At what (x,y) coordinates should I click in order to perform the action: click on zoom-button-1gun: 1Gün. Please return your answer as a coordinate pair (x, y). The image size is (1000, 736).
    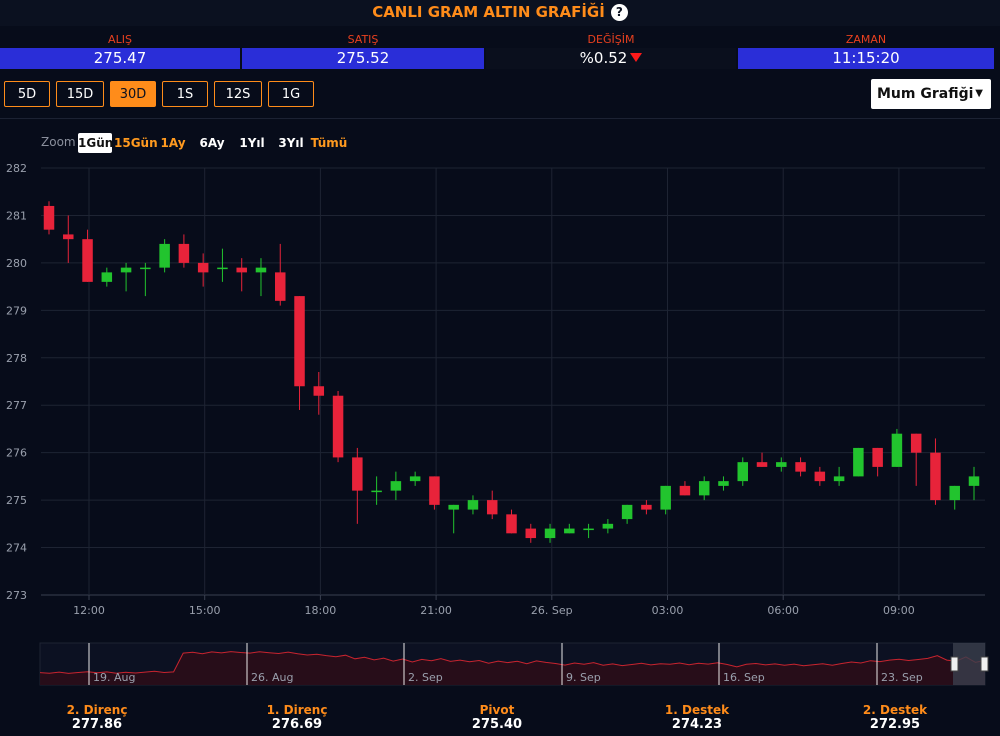
    Looking at the image, I should click on (95, 143).